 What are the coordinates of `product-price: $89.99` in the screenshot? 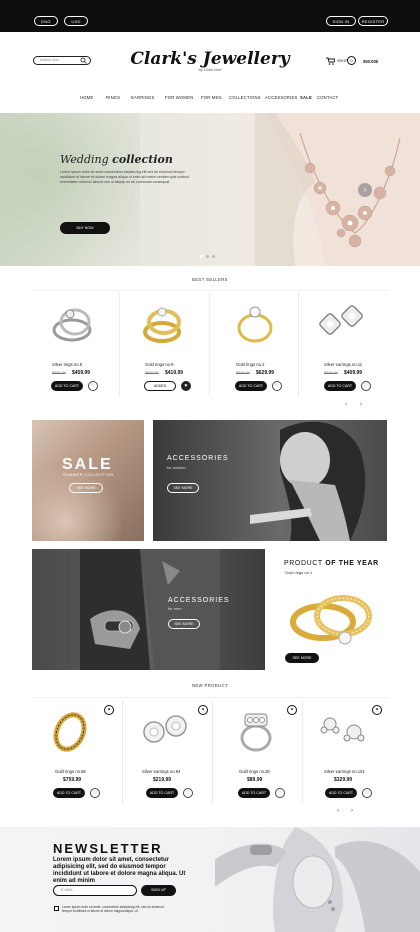 It's located at (255, 780).